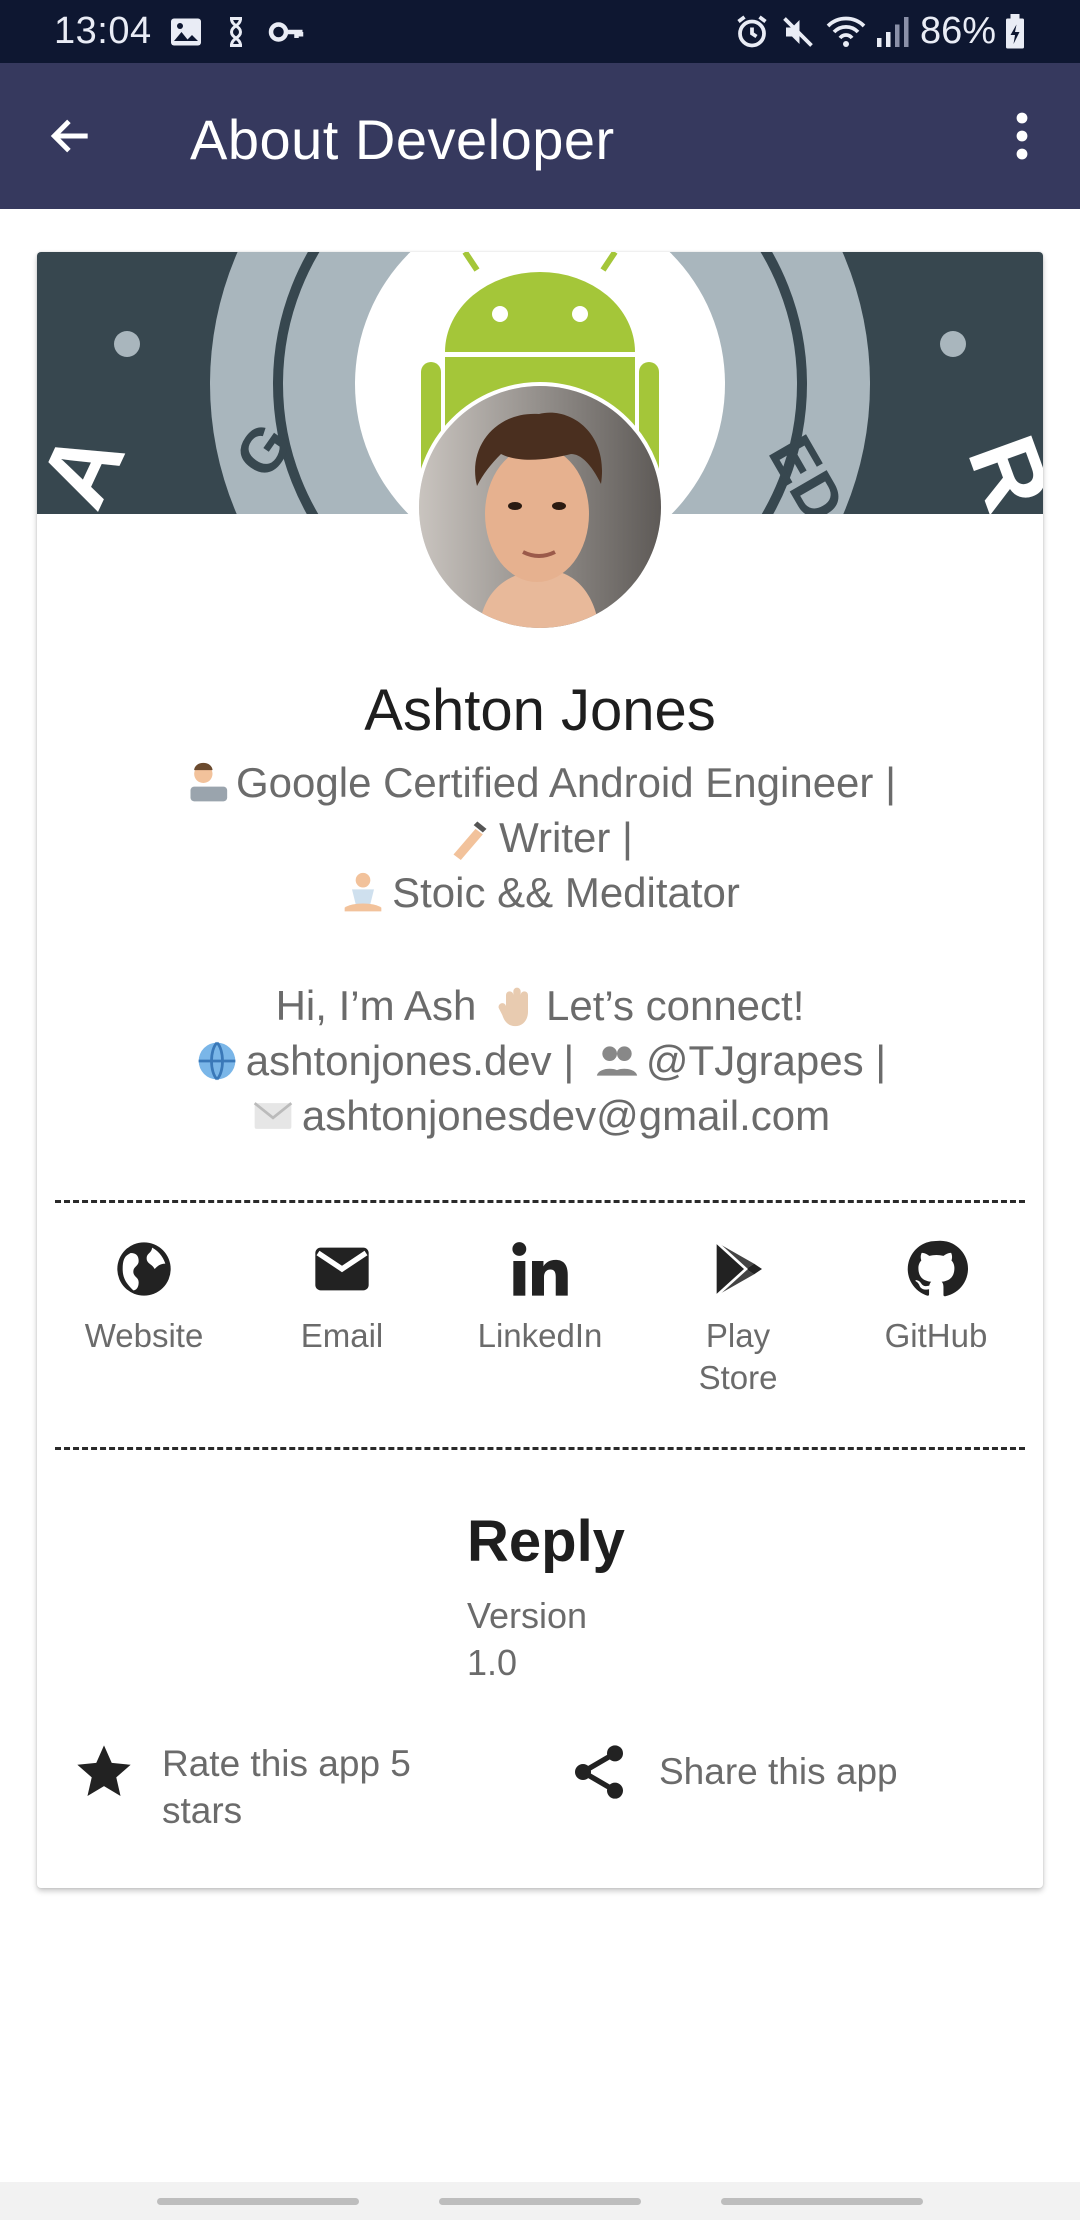  What do you see at coordinates (103, 31) in the screenshot?
I see `status-time: 13:04` at bounding box center [103, 31].